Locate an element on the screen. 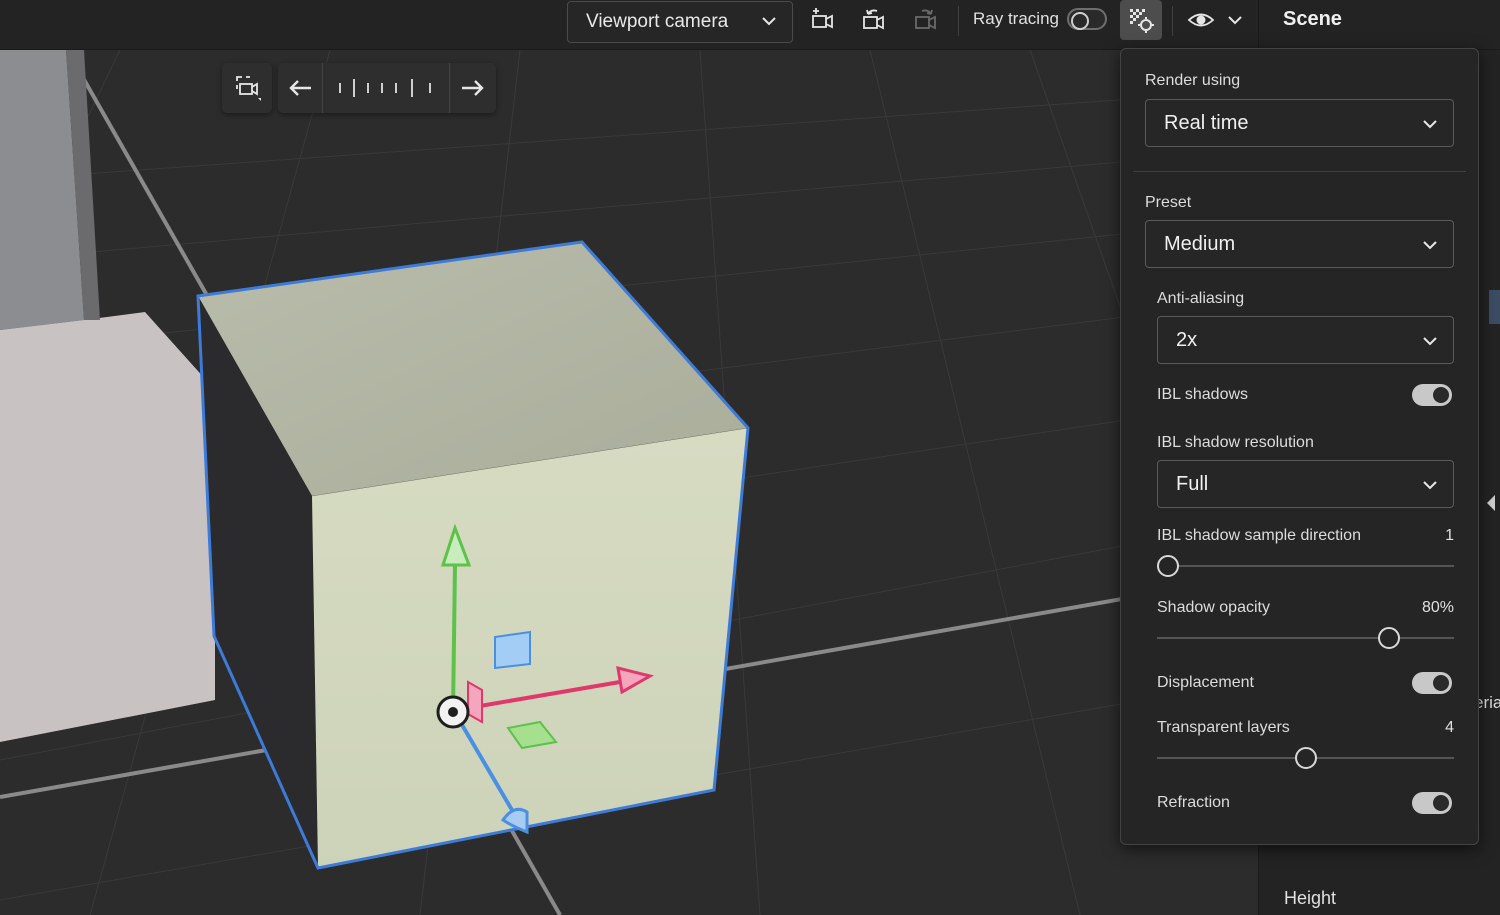 The width and height of the screenshot is (1500, 915). displacement-toggle is located at coordinates (1432, 683).